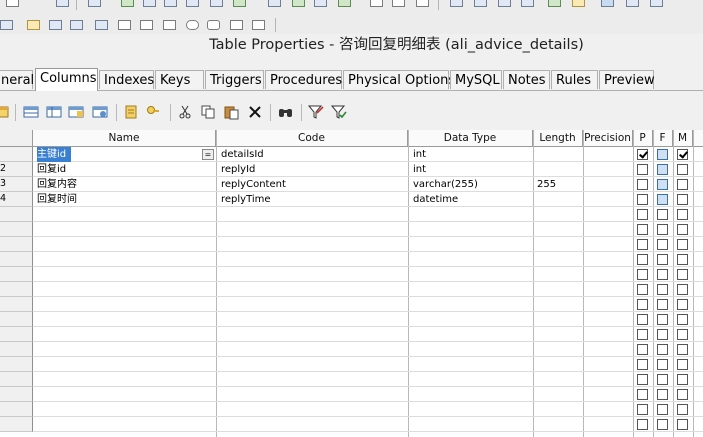  What do you see at coordinates (122, 199) in the screenshot?
I see `cell-name: 回复时间` at bounding box center [122, 199].